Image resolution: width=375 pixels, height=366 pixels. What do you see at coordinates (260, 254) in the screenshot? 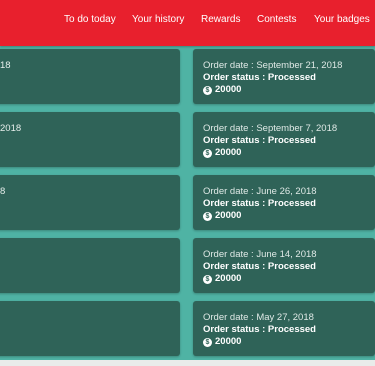
I see `order-date: Order date : June 14, 2018` at bounding box center [260, 254].